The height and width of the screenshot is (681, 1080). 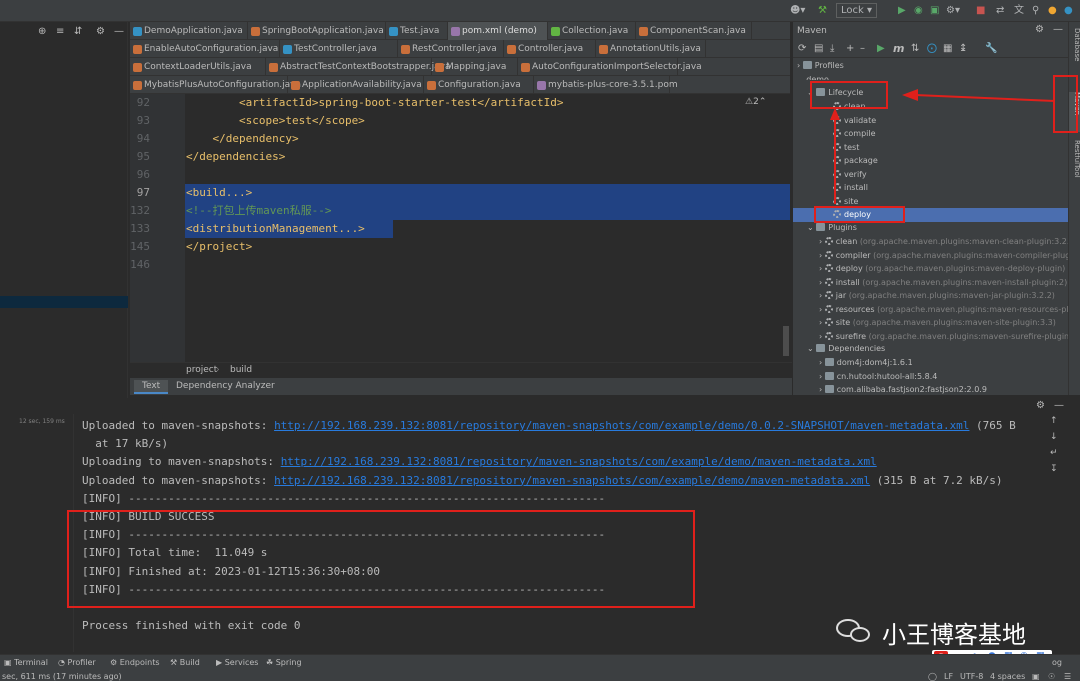 What do you see at coordinates (417, 31) in the screenshot?
I see `editor-tab: Test.java` at bounding box center [417, 31].